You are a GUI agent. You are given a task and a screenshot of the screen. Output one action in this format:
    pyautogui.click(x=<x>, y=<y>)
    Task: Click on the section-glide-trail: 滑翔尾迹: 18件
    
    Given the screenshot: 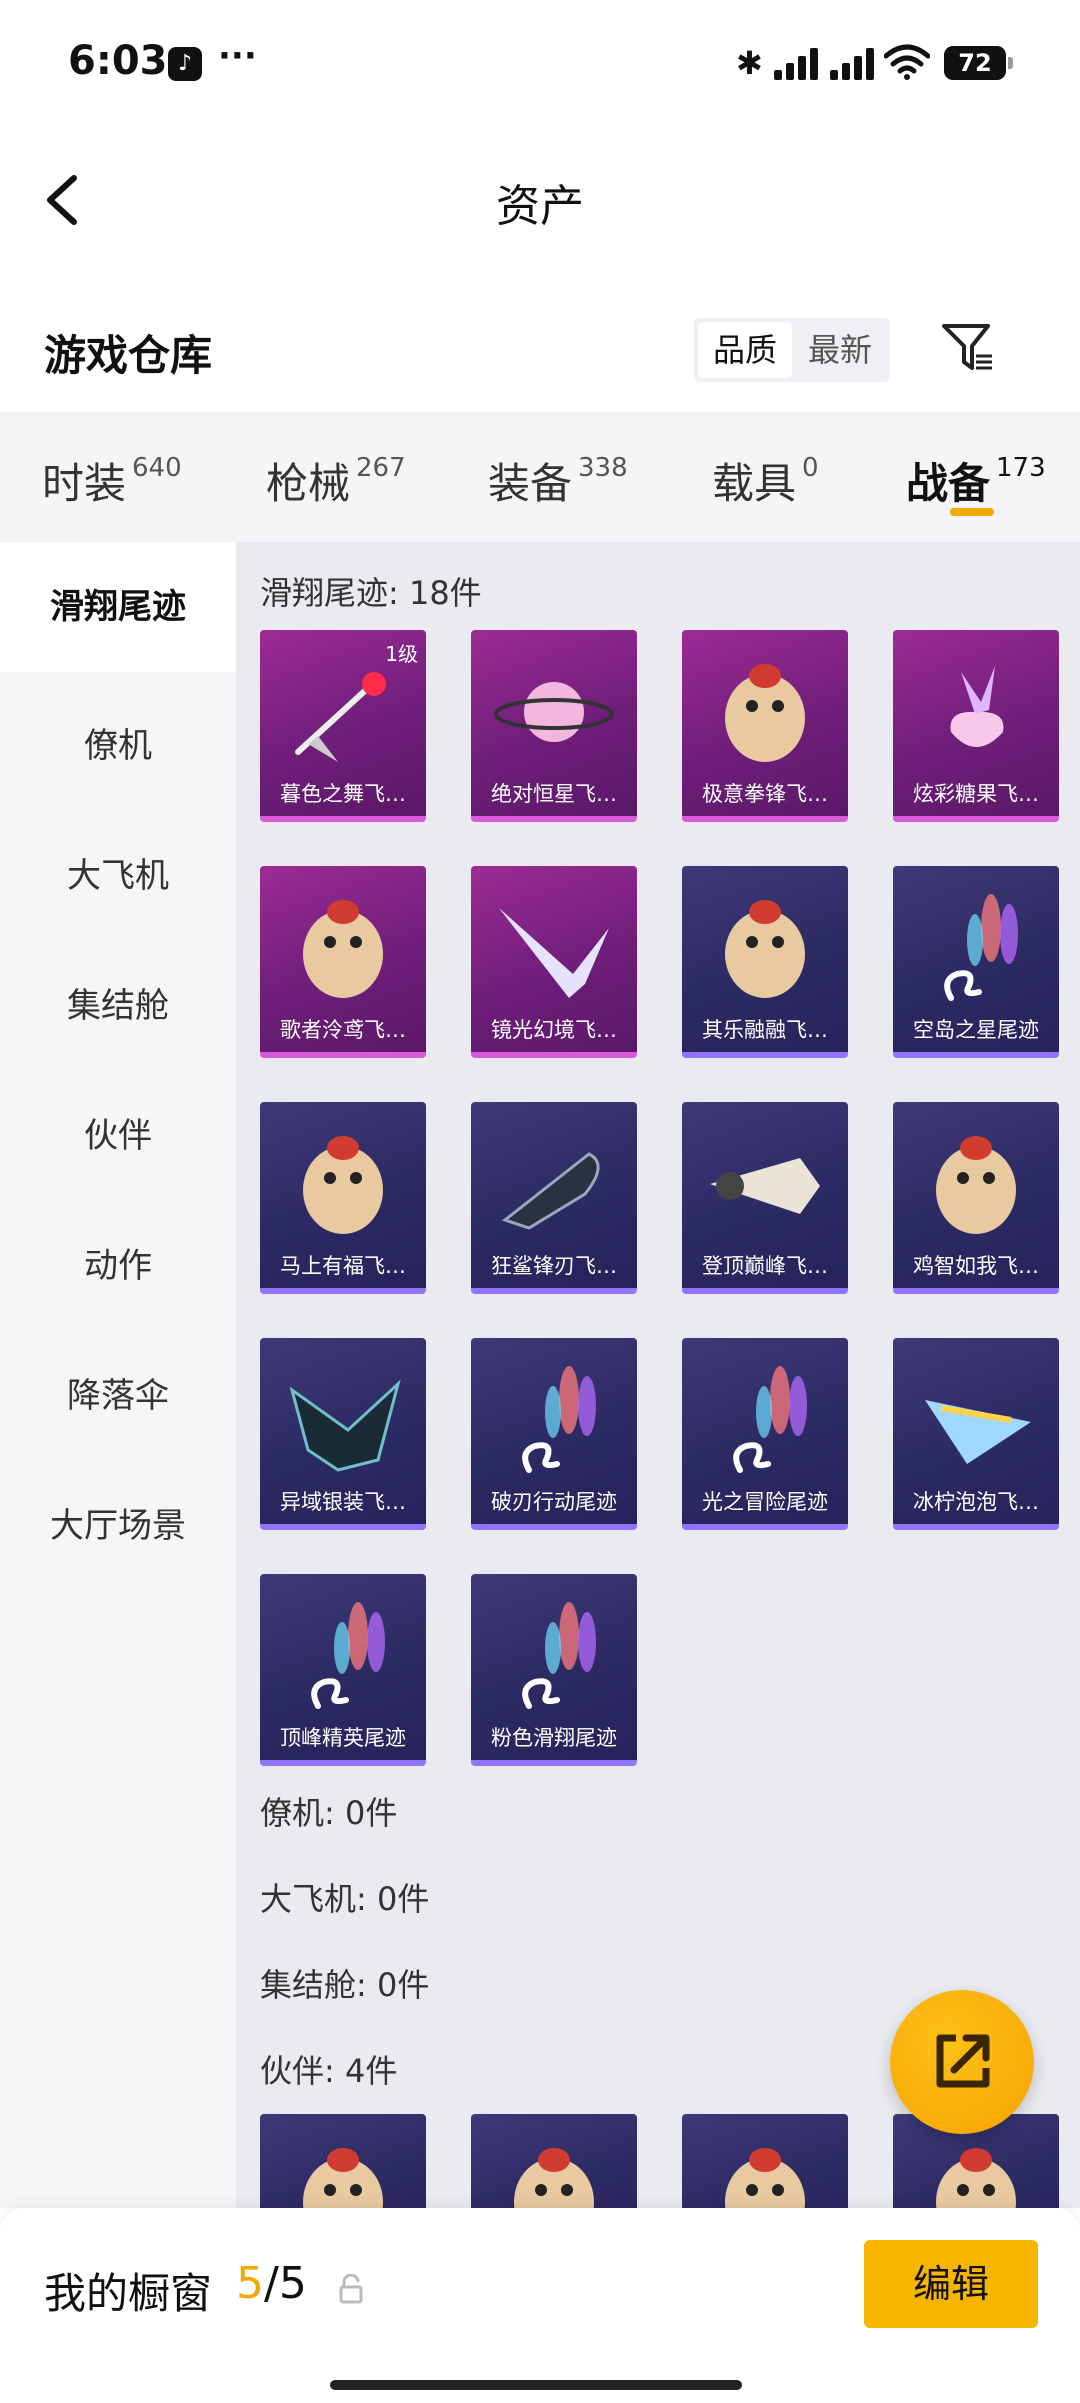 What is the action you would take?
    pyautogui.click(x=371, y=593)
    